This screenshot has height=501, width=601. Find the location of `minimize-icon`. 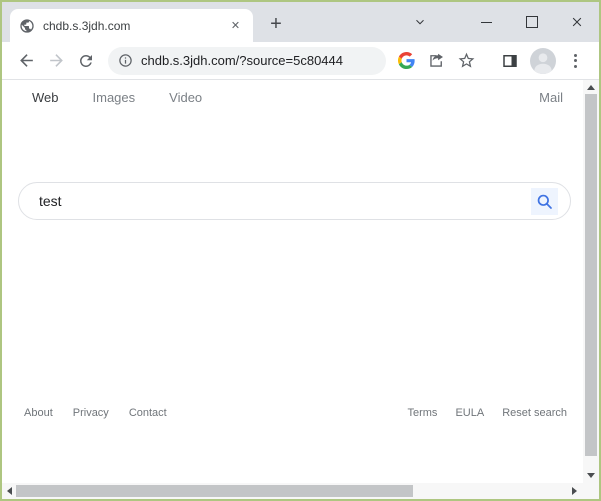

minimize-icon is located at coordinates (486, 22).